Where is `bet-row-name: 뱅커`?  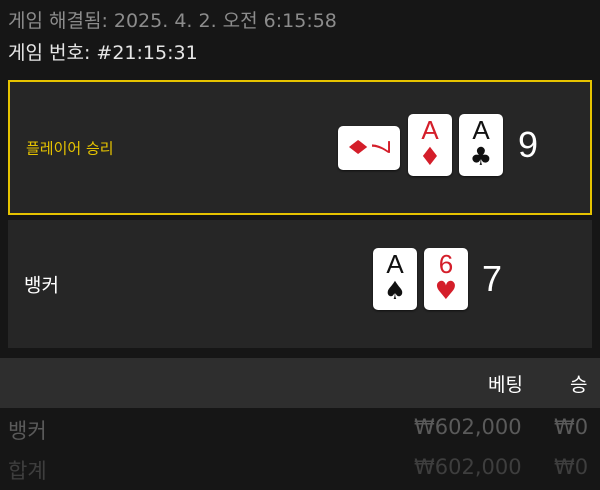 bet-row-name: 뱅커 is located at coordinates (27, 431).